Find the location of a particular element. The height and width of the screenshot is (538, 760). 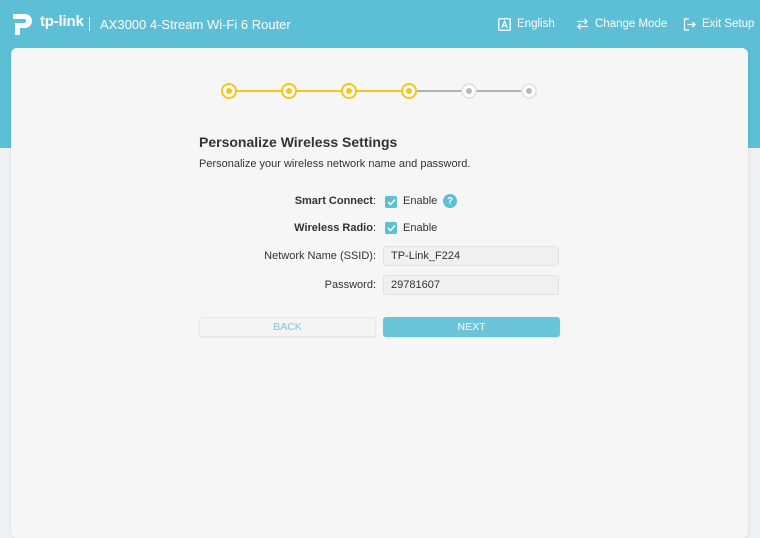

smart-connect-label-text: Smart Connect is located at coordinates (333, 201).